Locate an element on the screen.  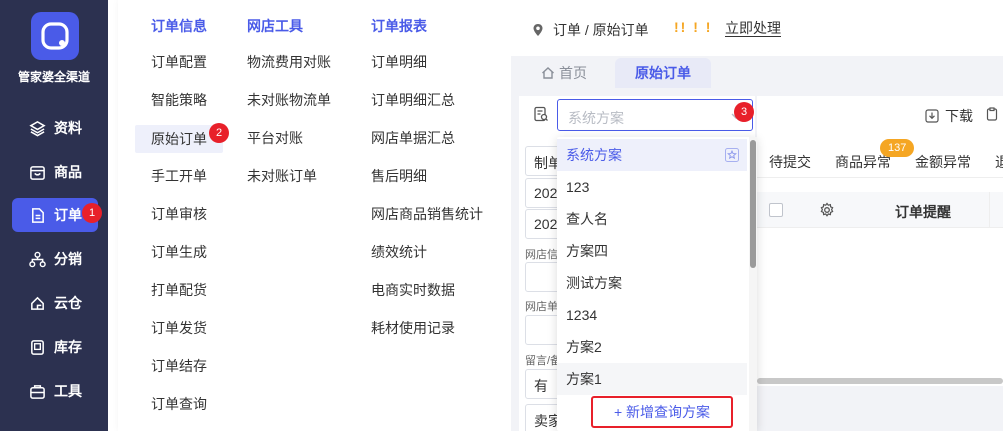
select-all-checkbox is located at coordinates (776, 210).